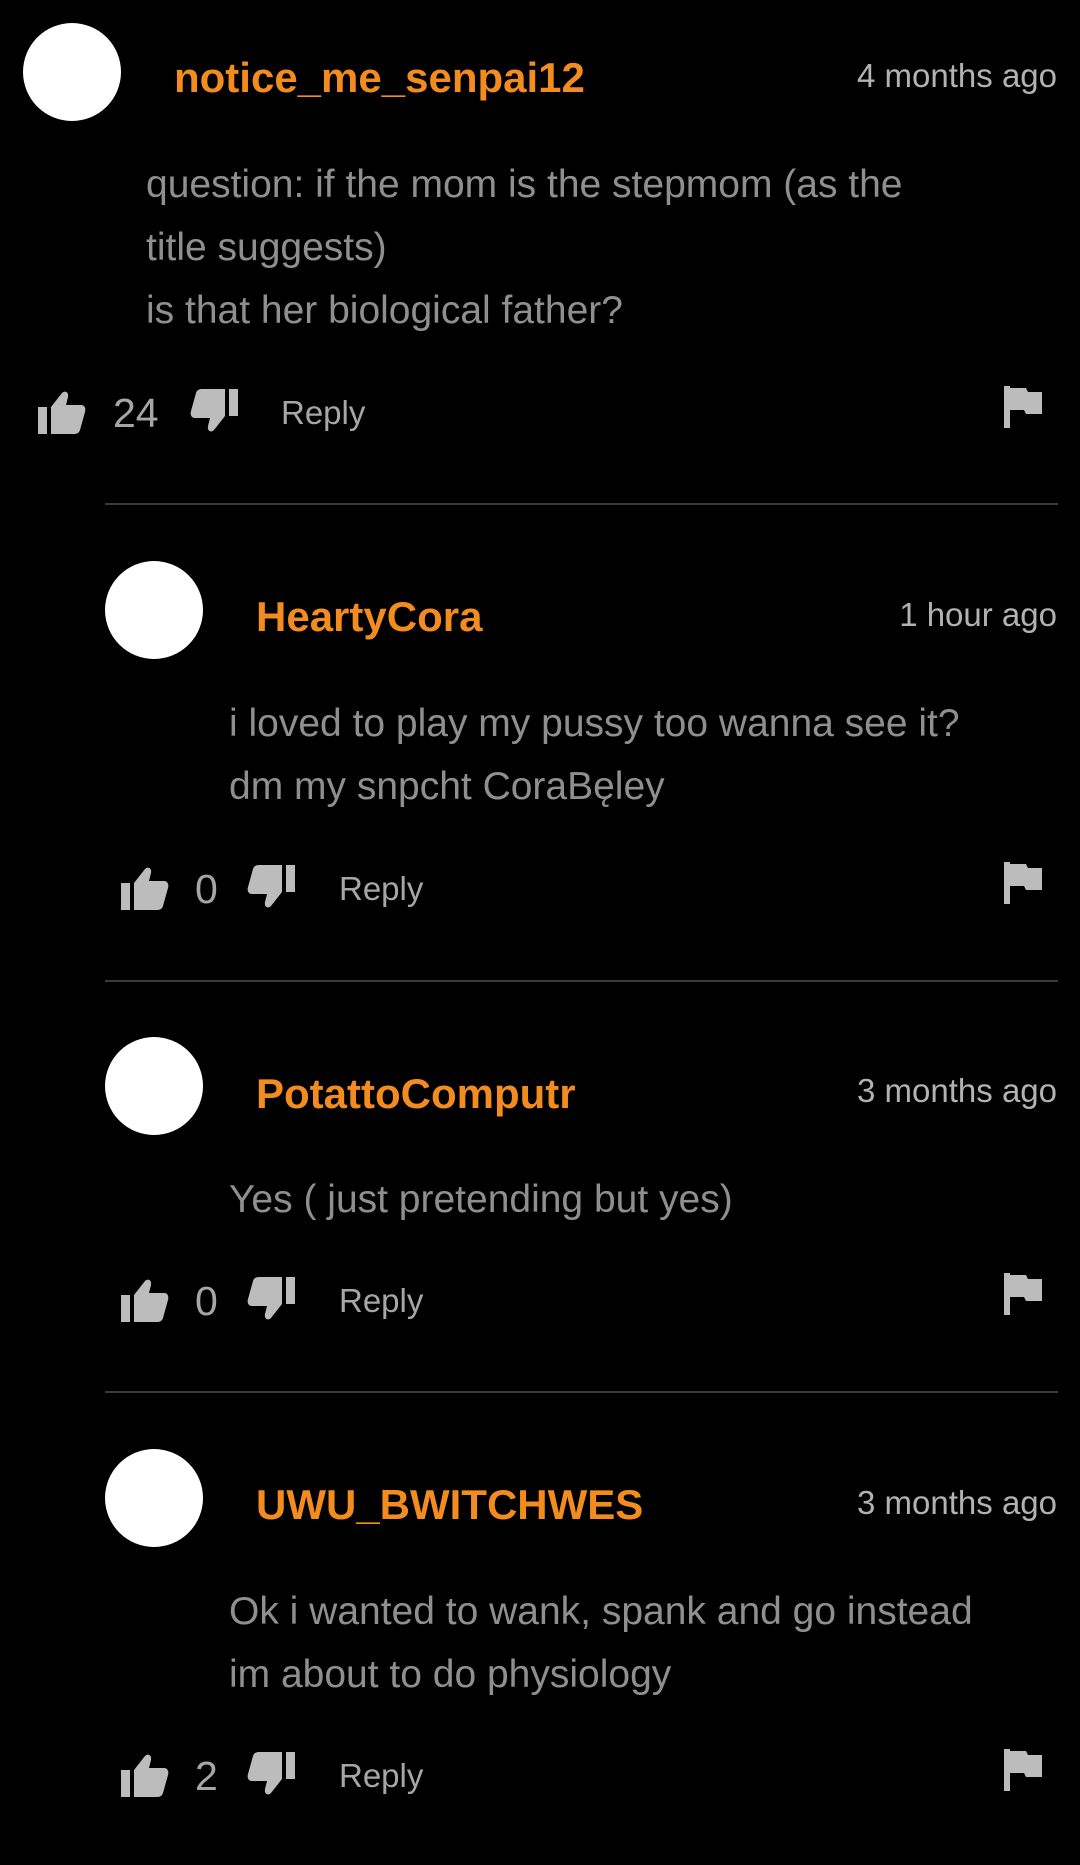  Describe the element at coordinates (206, 1776) in the screenshot. I see `like-count: 2` at that location.